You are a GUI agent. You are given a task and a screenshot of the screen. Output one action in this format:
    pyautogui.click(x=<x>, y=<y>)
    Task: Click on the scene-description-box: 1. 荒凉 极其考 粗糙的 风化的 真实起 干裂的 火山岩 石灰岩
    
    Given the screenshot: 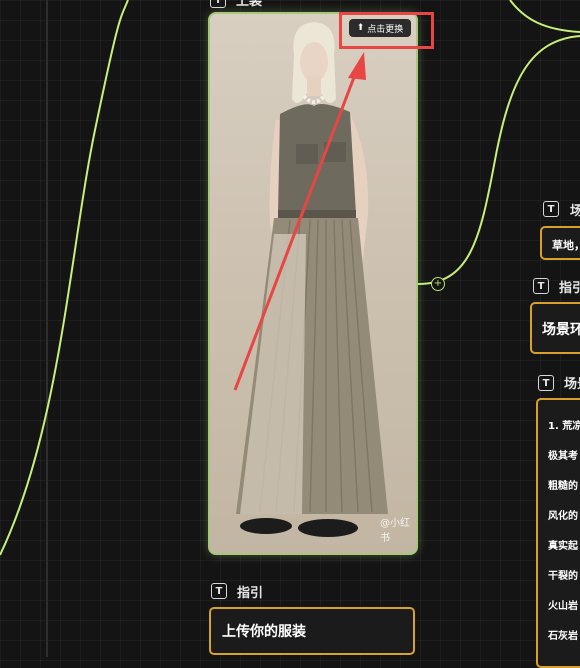 What is the action you would take?
    pyautogui.click(x=558, y=533)
    